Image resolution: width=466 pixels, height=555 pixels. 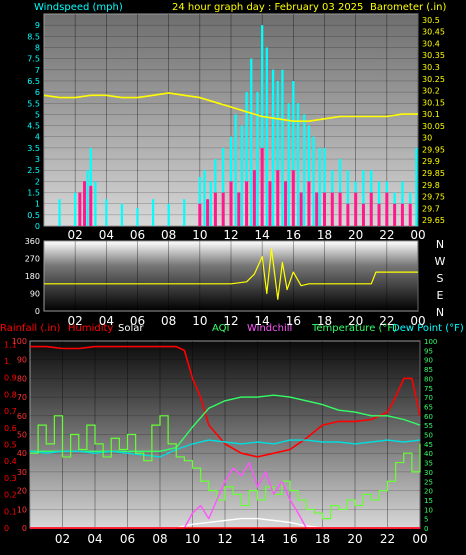 I want to click on temp-y-tick: 25, so click(x=428, y=482).